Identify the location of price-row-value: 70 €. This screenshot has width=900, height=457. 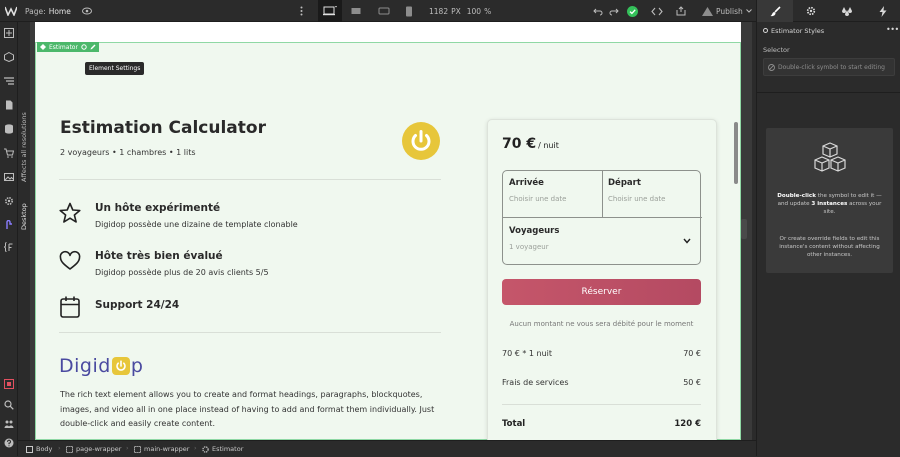
(692, 353).